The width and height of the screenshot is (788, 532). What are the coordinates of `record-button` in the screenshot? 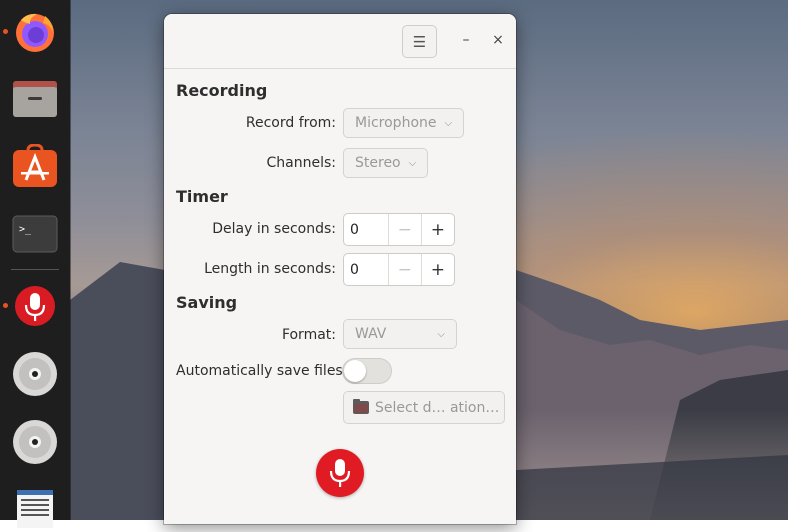 It's located at (340, 473).